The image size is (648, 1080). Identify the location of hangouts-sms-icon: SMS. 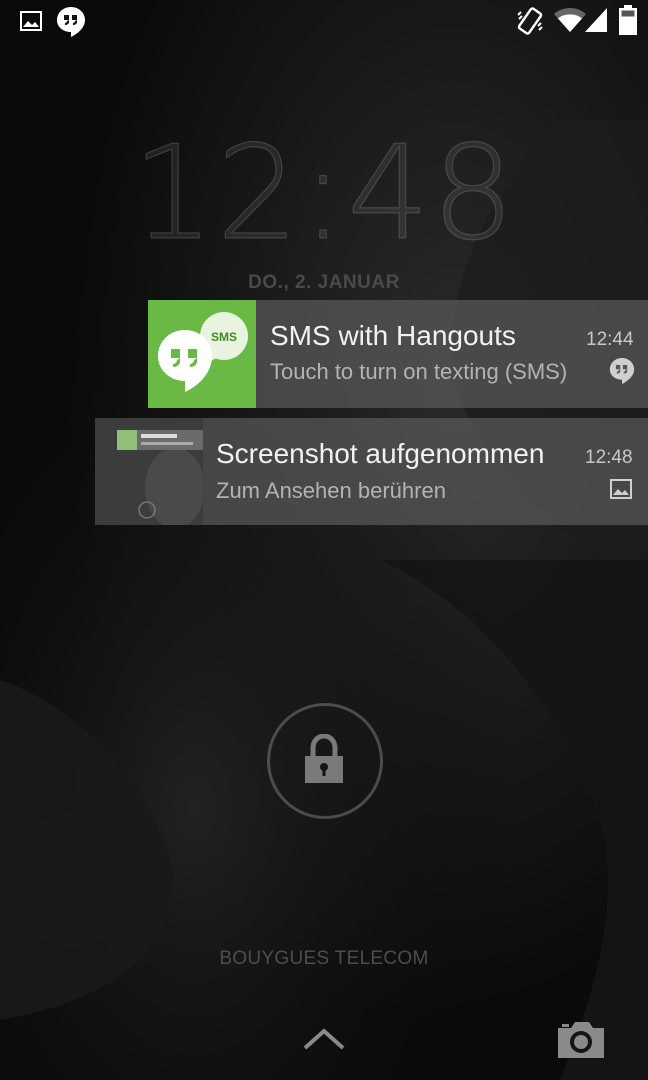
(203, 352).